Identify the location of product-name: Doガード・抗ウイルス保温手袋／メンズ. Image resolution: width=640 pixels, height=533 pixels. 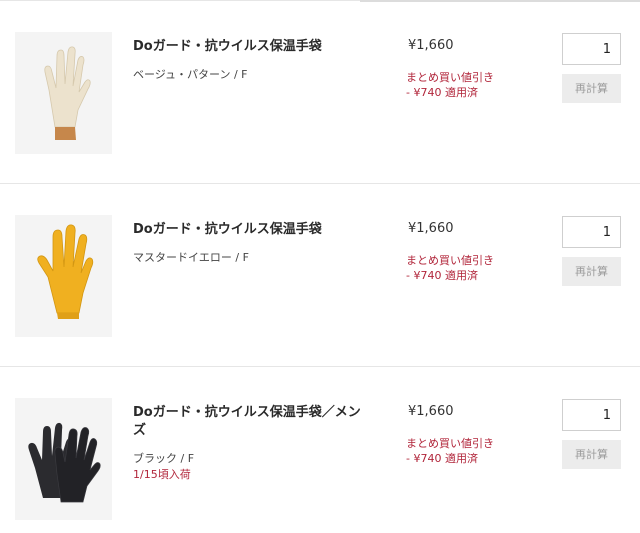
(253, 422).